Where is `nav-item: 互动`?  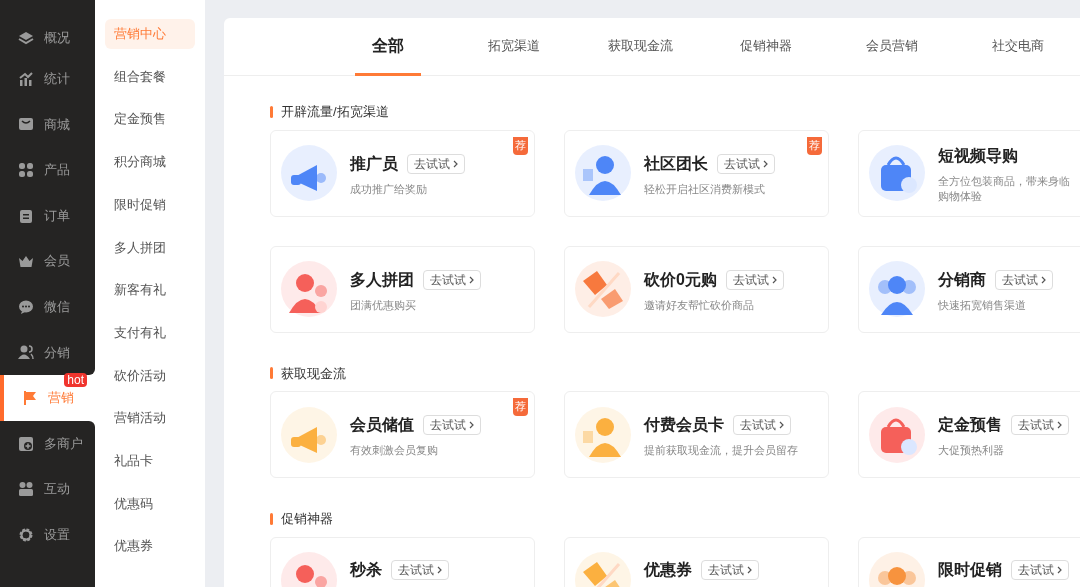
nav-item: 互动 is located at coordinates (47, 489).